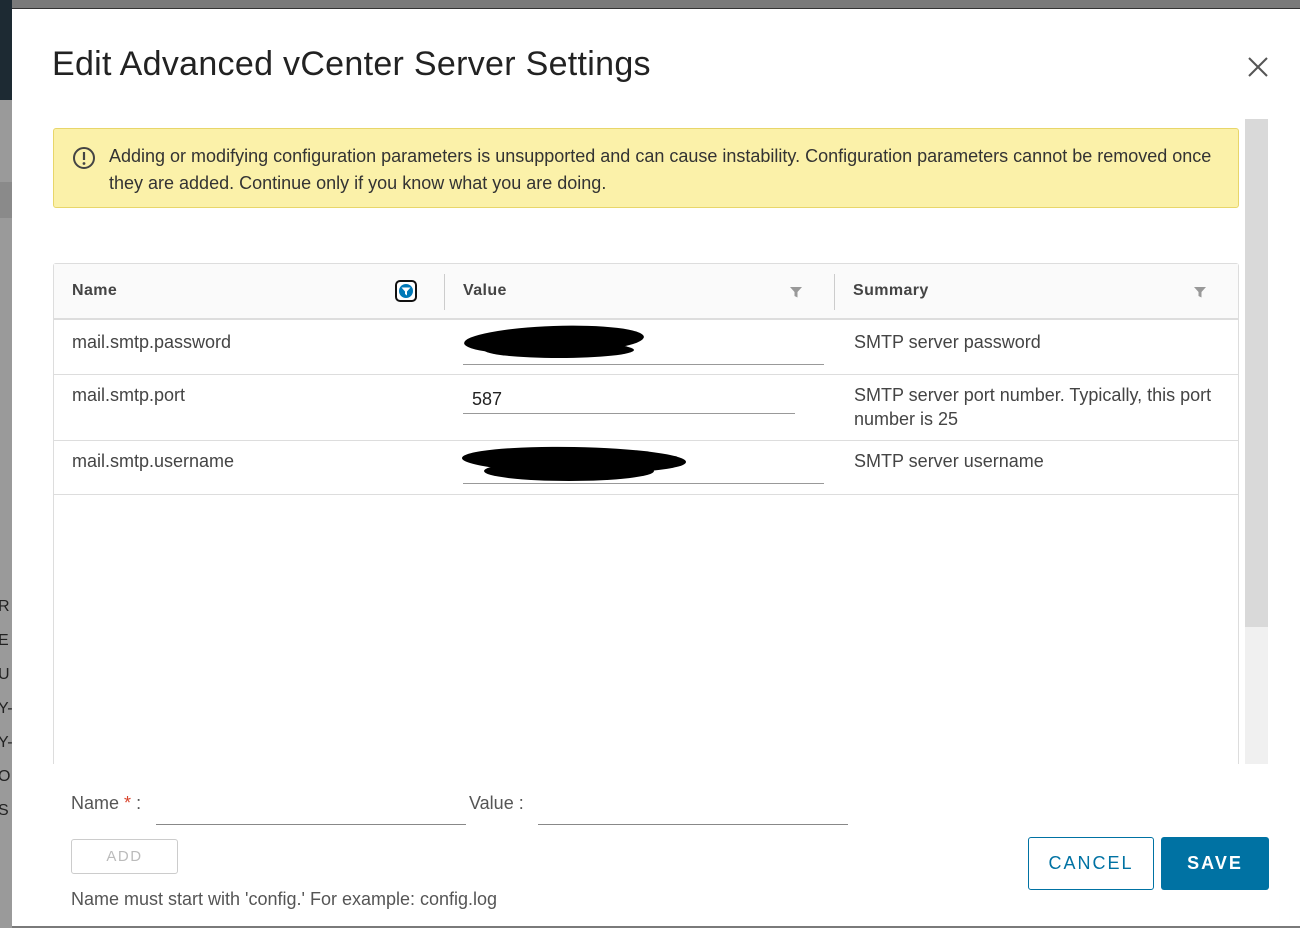  What do you see at coordinates (1258, 67) in the screenshot?
I see `close-icon` at bounding box center [1258, 67].